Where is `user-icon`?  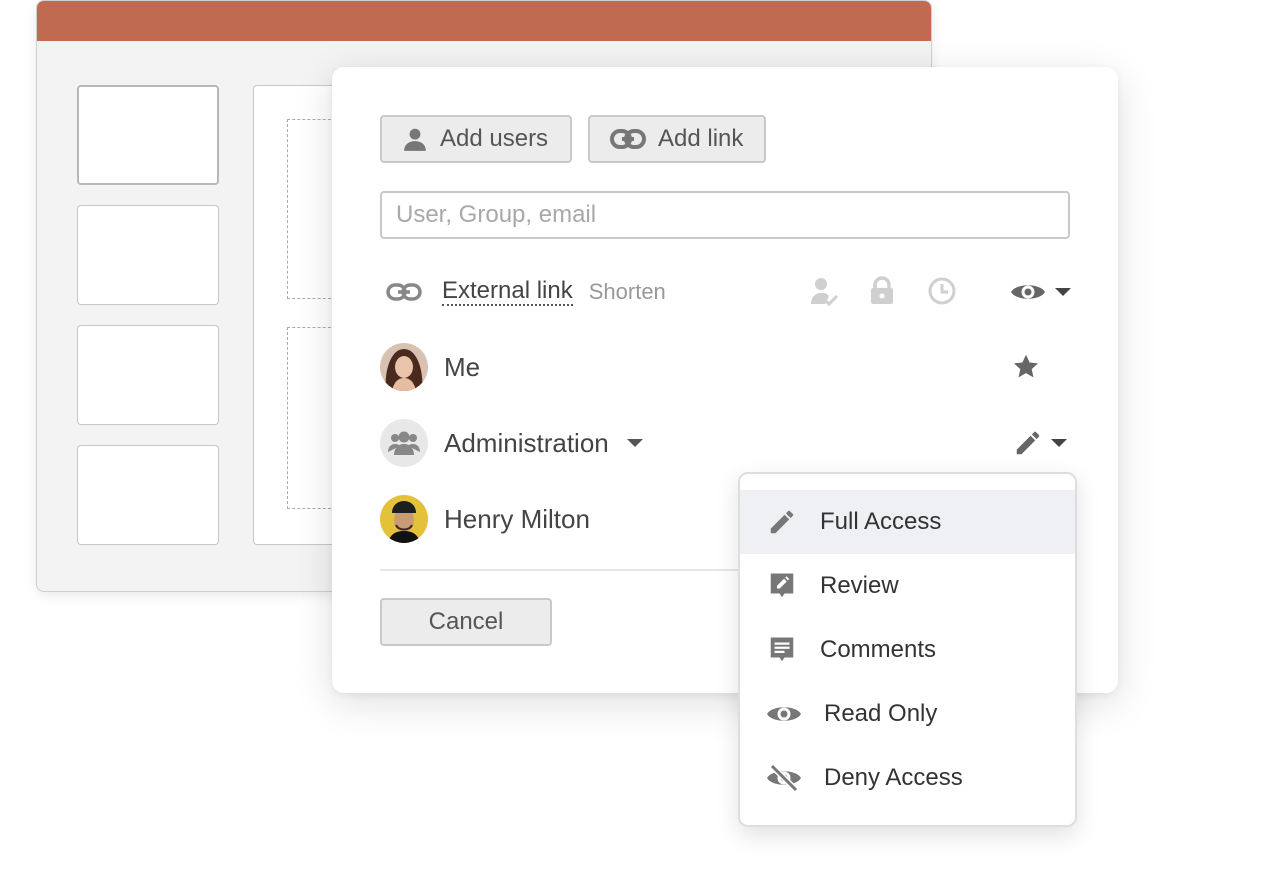
user-icon is located at coordinates (415, 139).